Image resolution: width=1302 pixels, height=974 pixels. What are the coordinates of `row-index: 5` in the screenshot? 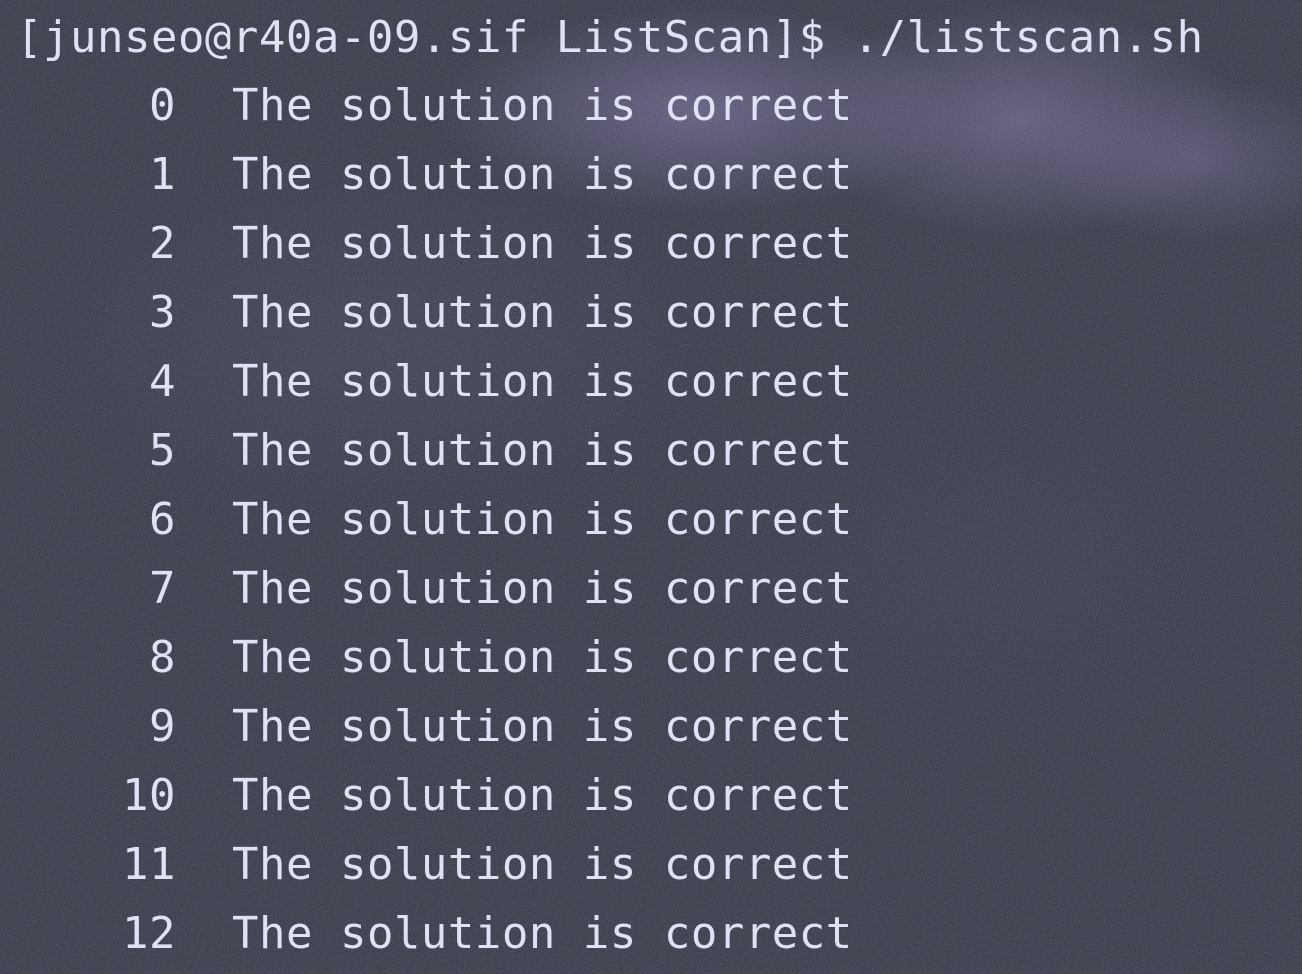 It's located at (162, 450).